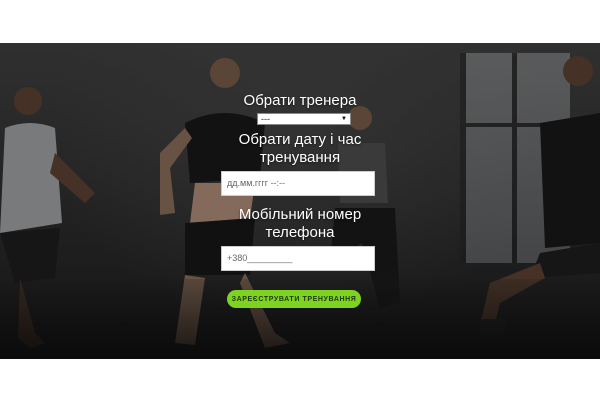 This screenshot has height=400, width=600. I want to click on trainer-label: Обрати тренера, so click(300, 100).